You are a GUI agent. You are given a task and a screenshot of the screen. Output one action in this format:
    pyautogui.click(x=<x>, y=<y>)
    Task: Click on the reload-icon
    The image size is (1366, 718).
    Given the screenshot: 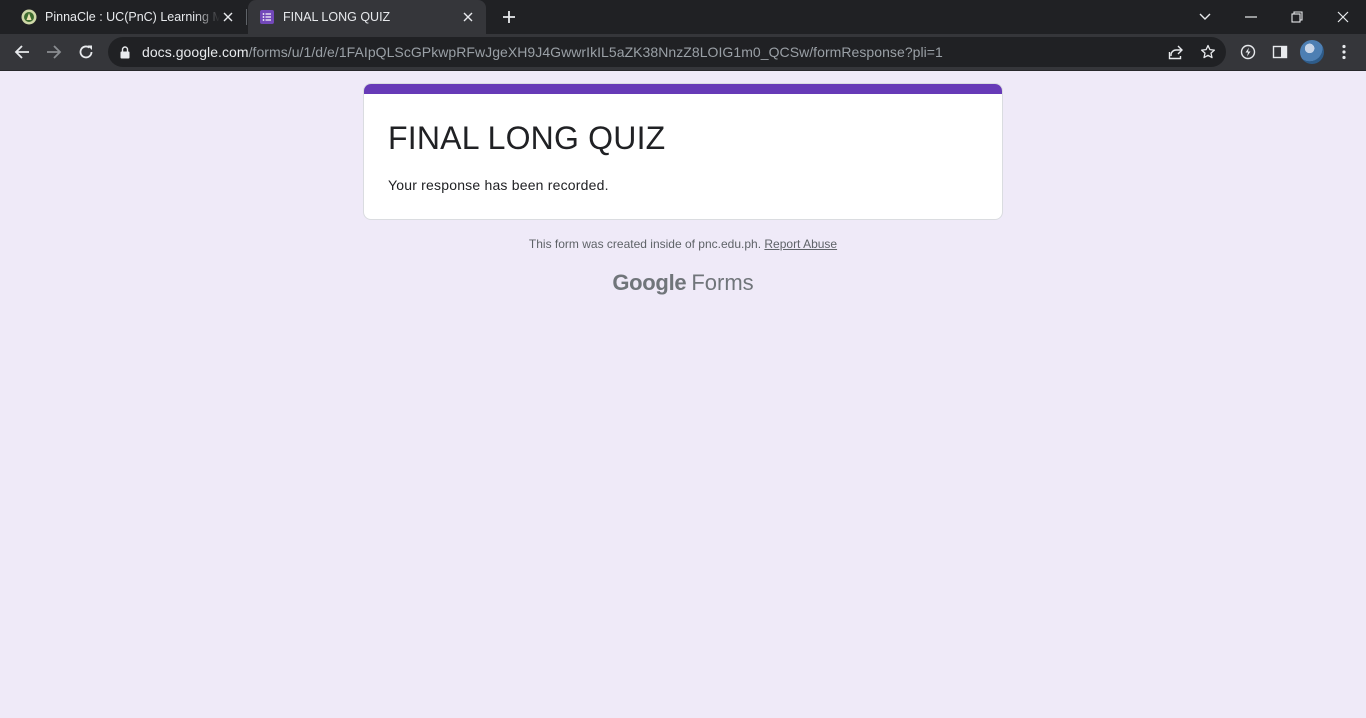 What is the action you would take?
    pyautogui.click(x=86, y=52)
    